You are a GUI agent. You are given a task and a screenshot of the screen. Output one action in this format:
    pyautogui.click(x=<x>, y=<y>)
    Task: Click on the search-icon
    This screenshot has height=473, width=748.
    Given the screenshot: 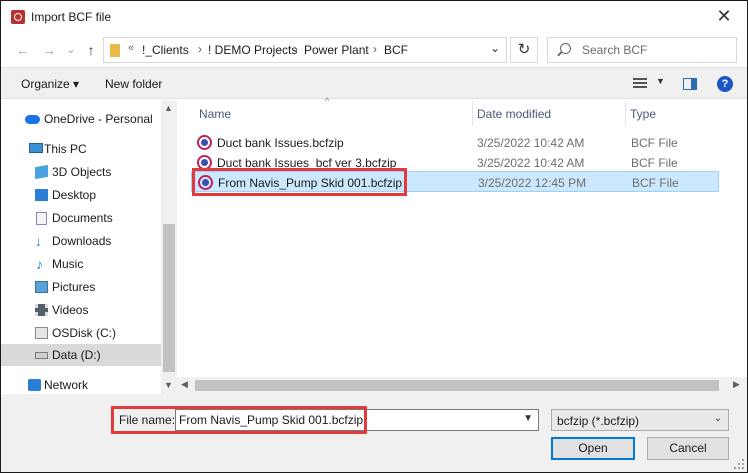 What is the action you would take?
    pyautogui.click(x=565, y=48)
    